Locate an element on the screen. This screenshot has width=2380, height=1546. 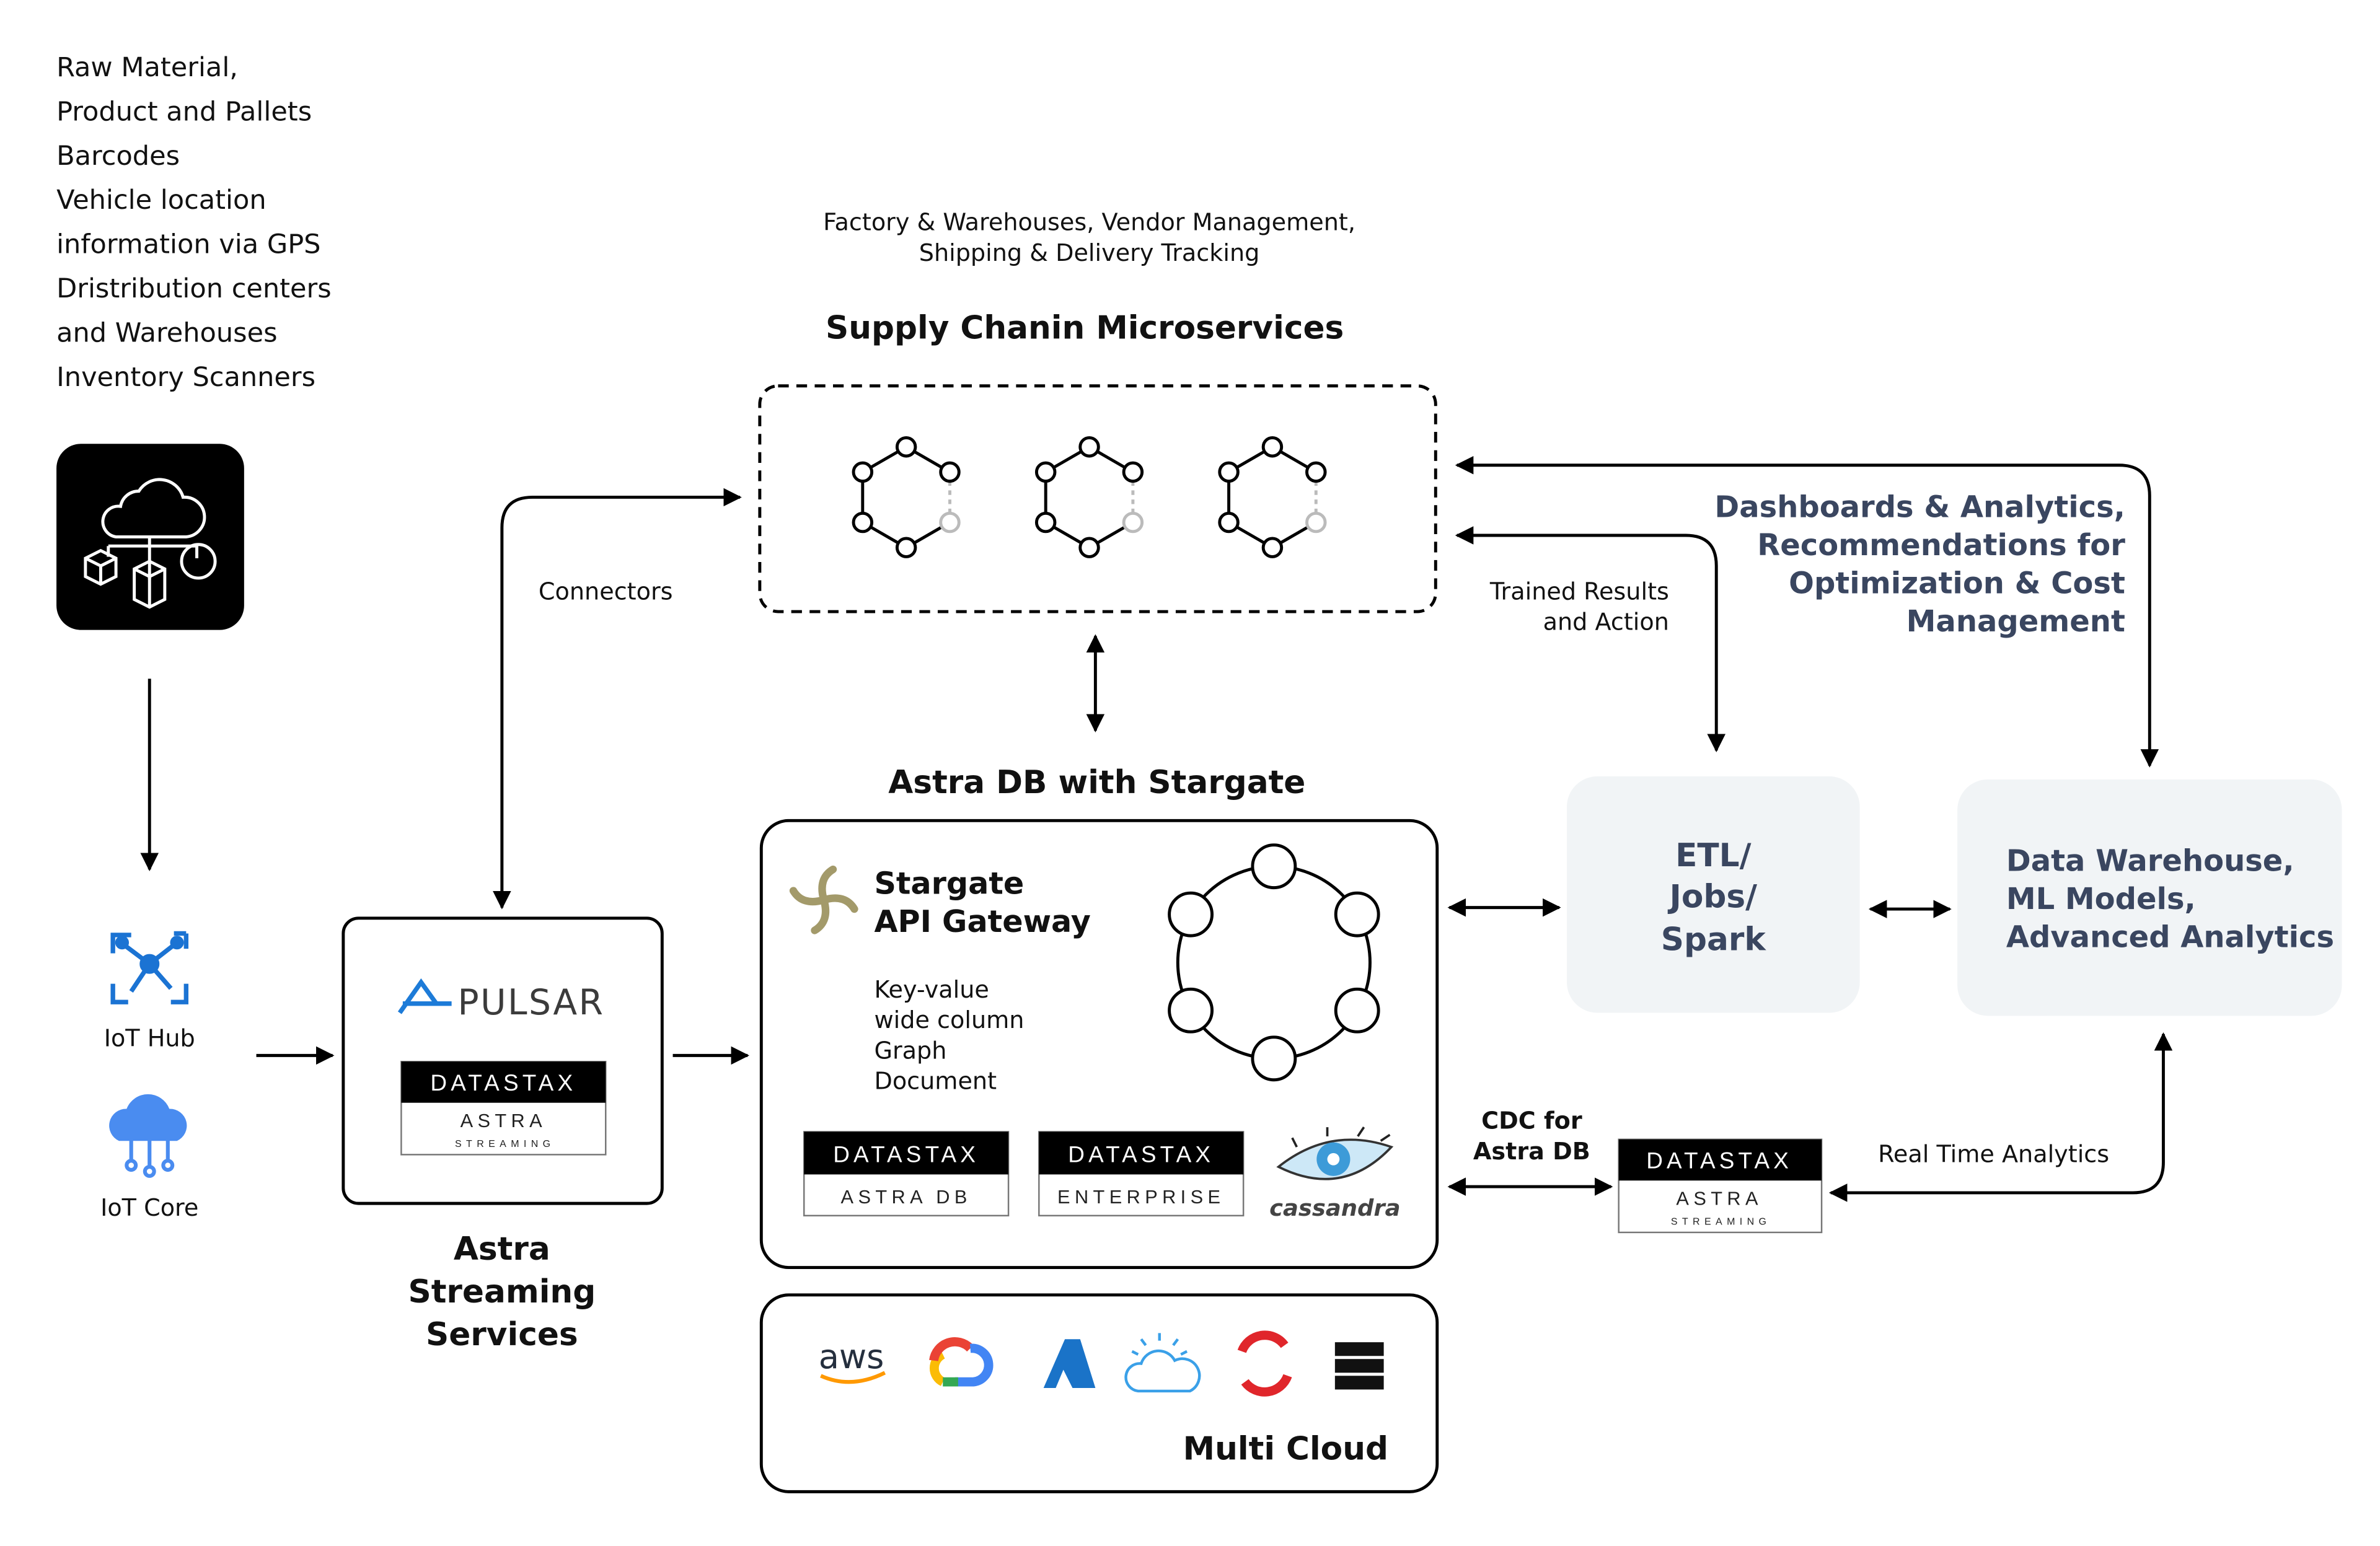
source-line: and Warehouses is located at coordinates (166, 332).